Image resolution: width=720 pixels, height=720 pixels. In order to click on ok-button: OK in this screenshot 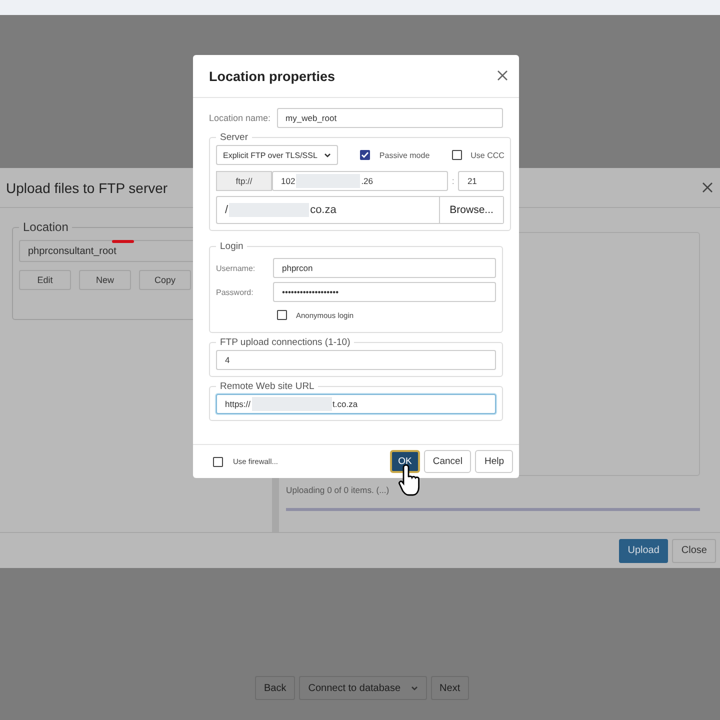, I will do `click(405, 461)`.